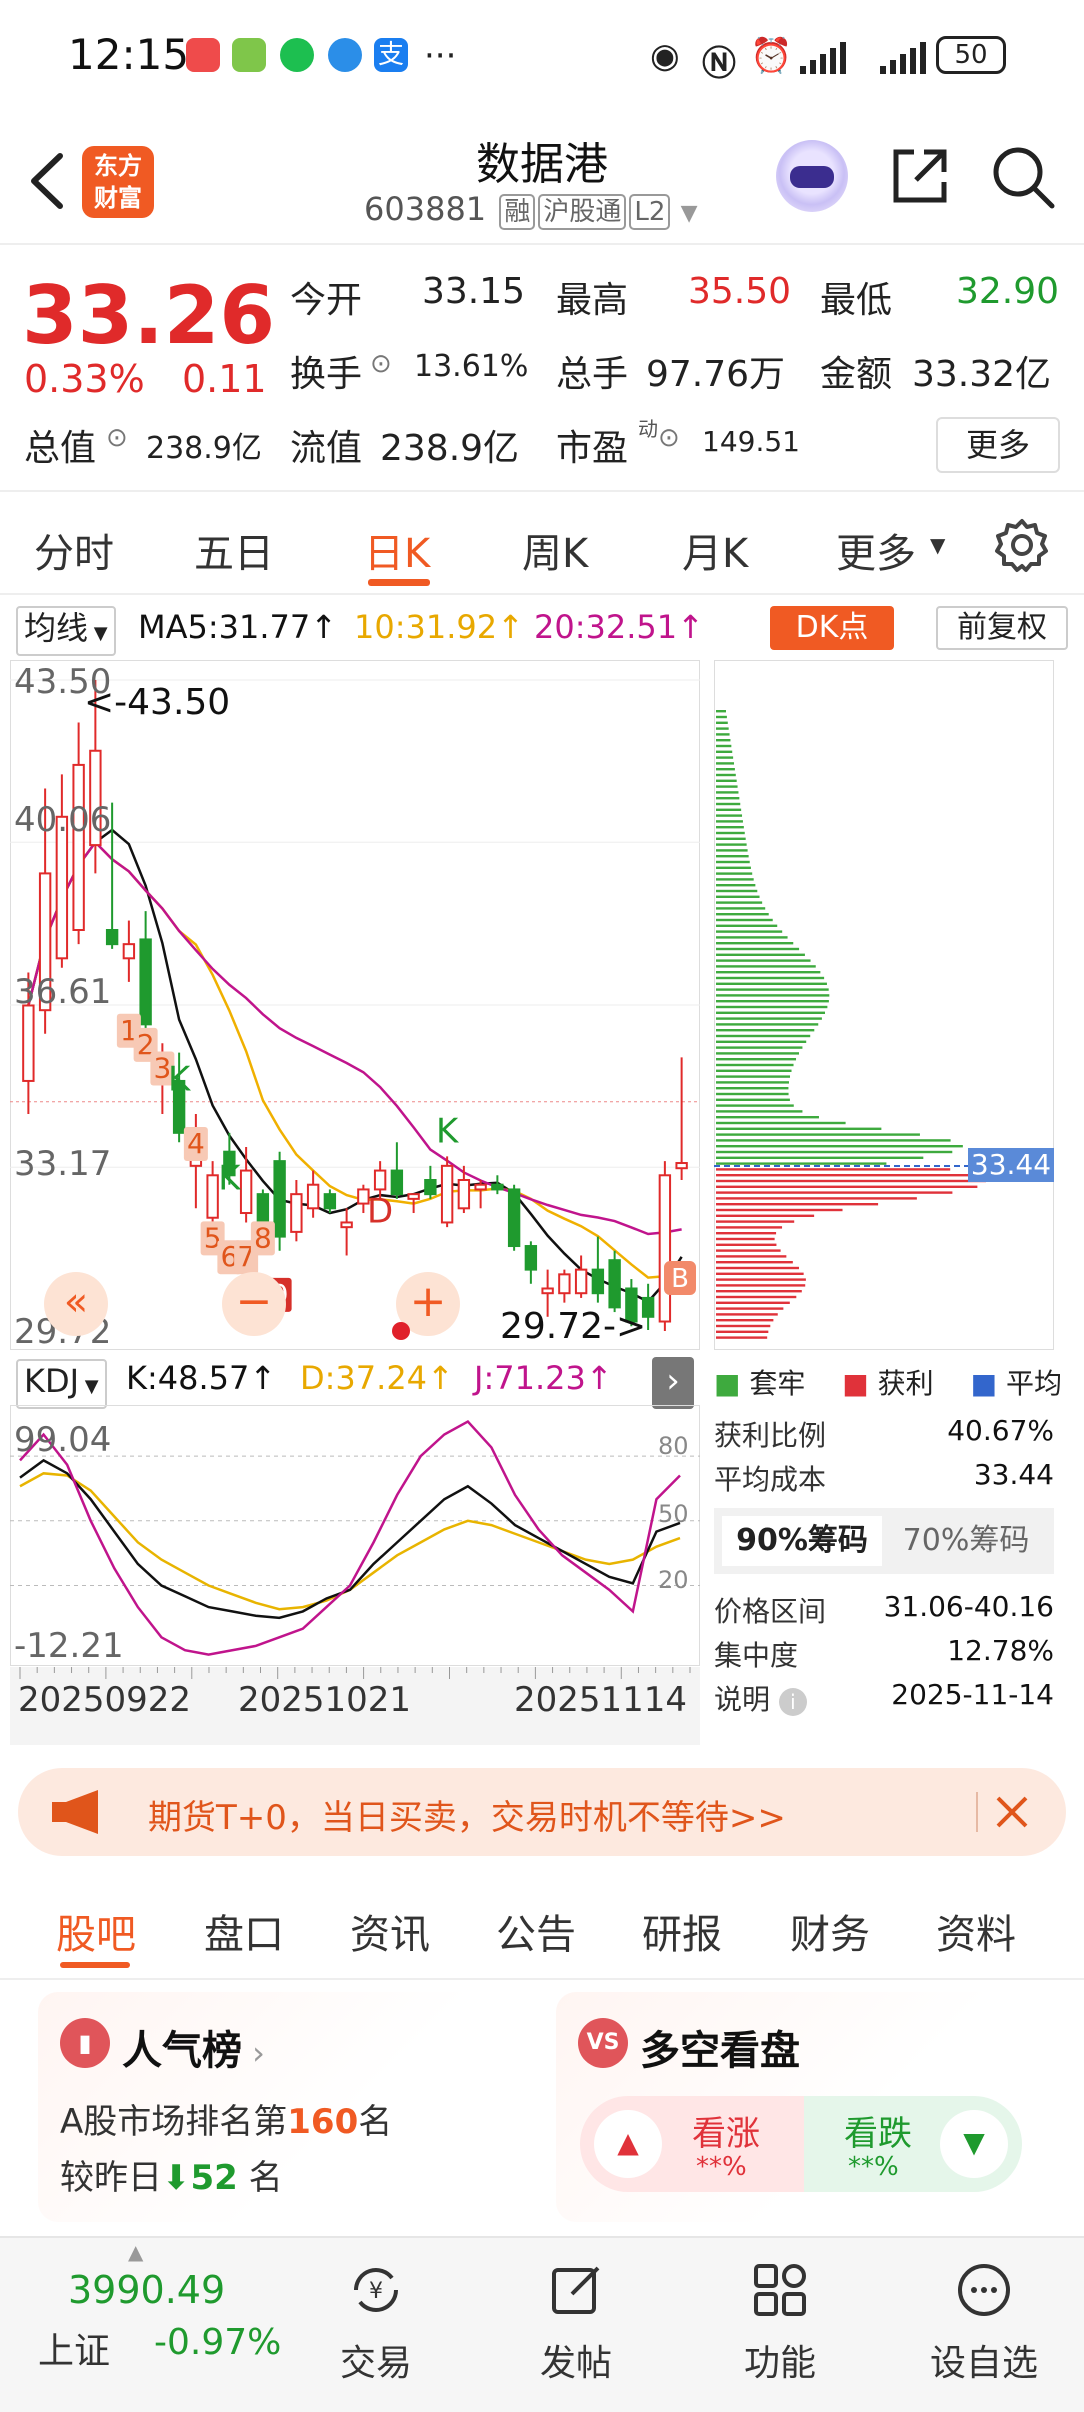 The width and height of the screenshot is (1084, 2412). Describe the element at coordinates (63, 992) in the screenshot. I see `y-axis-label: 36.61` at that location.